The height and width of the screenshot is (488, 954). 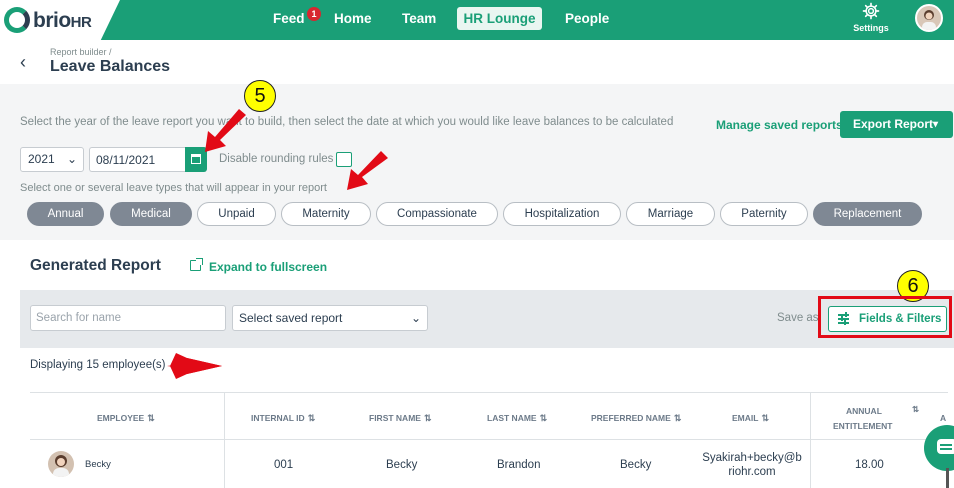 What do you see at coordinates (277, 244) in the screenshot?
I see `annotation-arrows` at bounding box center [277, 244].